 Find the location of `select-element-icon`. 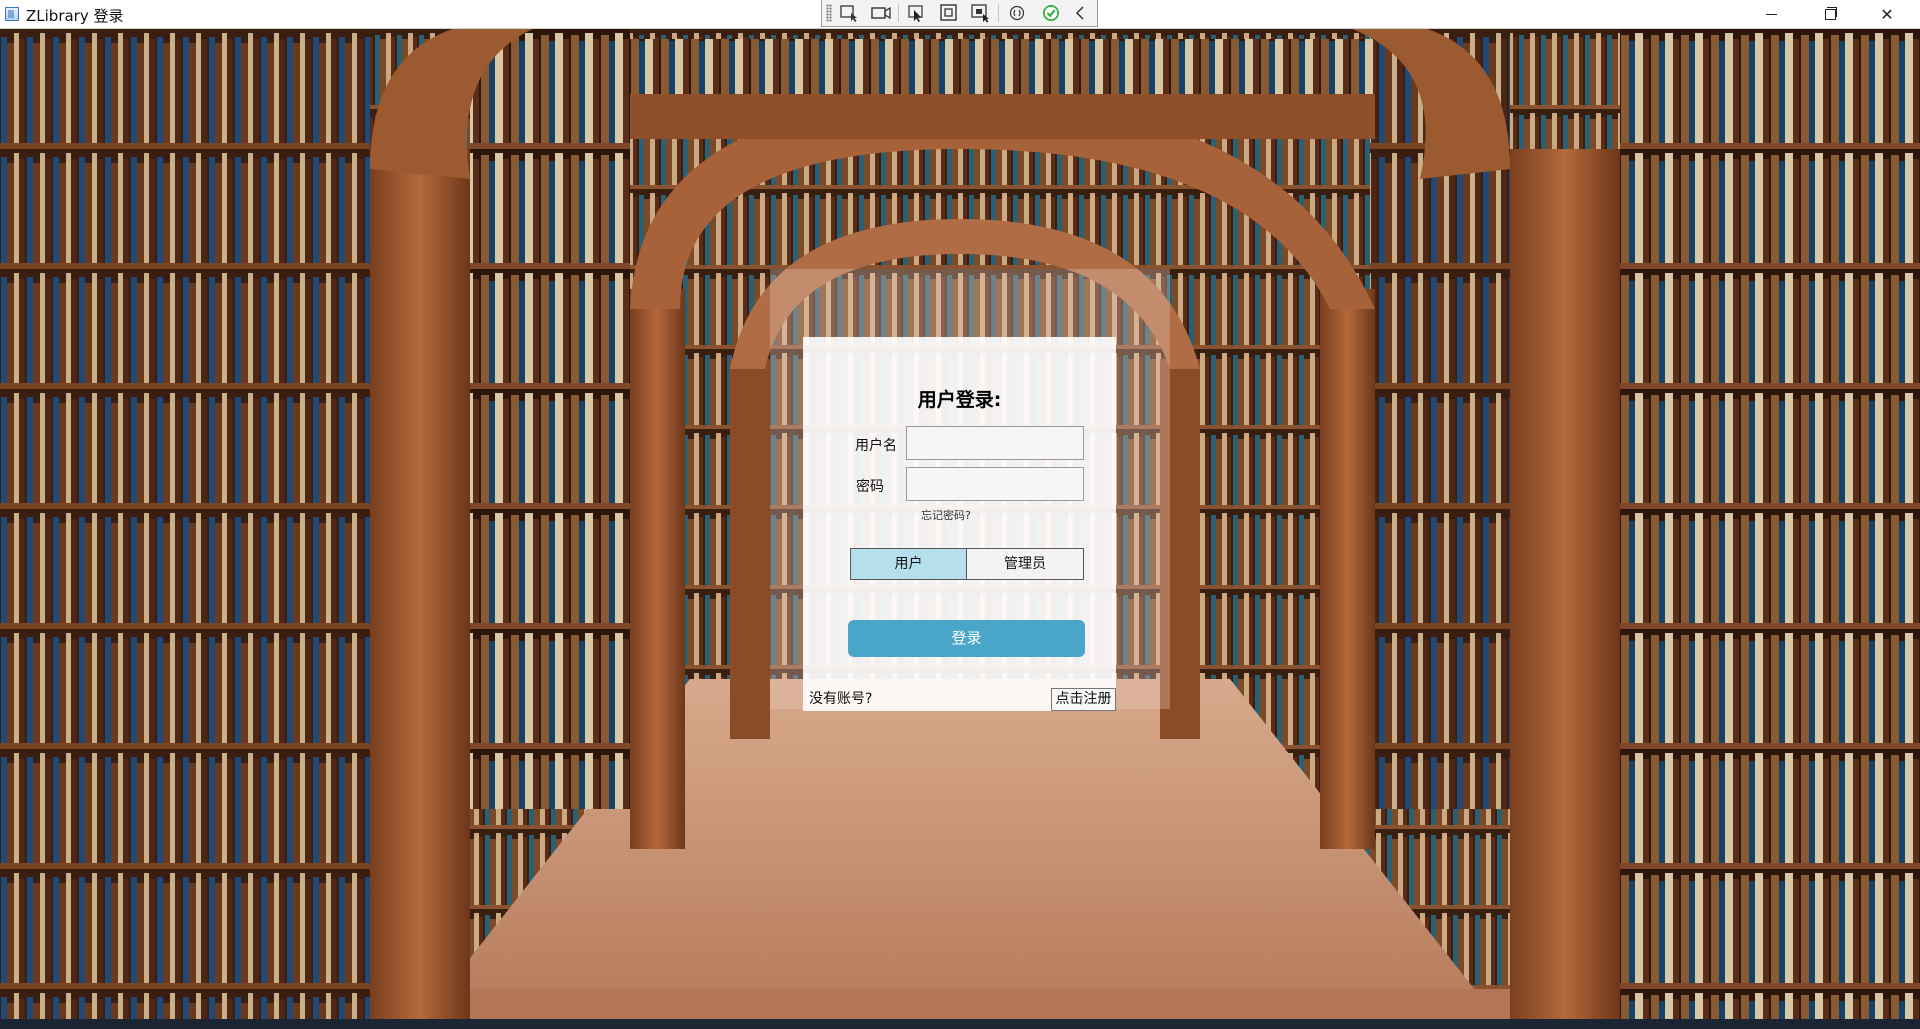

select-element-icon is located at coordinates (849, 13).